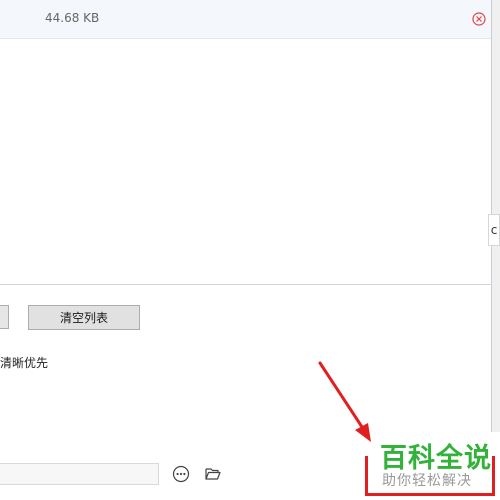 The image size is (500, 500). Describe the element at coordinates (496, 250) in the screenshot. I see `outer-window-strip` at that location.